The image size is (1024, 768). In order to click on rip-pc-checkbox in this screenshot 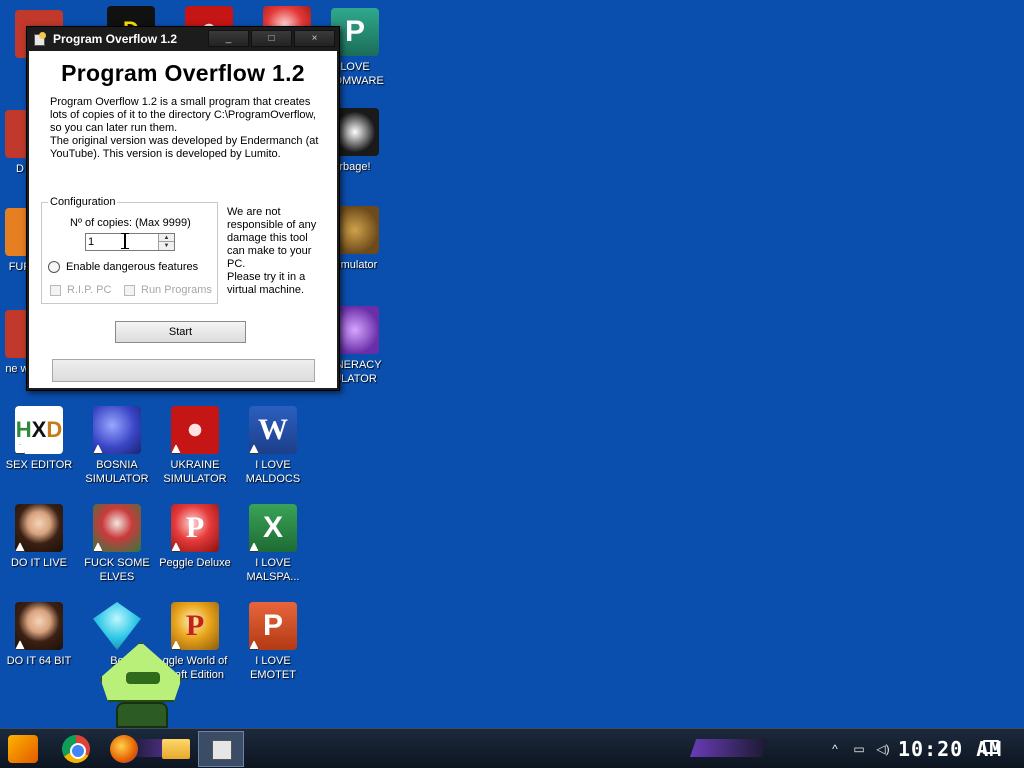, I will do `click(55, 290)`.